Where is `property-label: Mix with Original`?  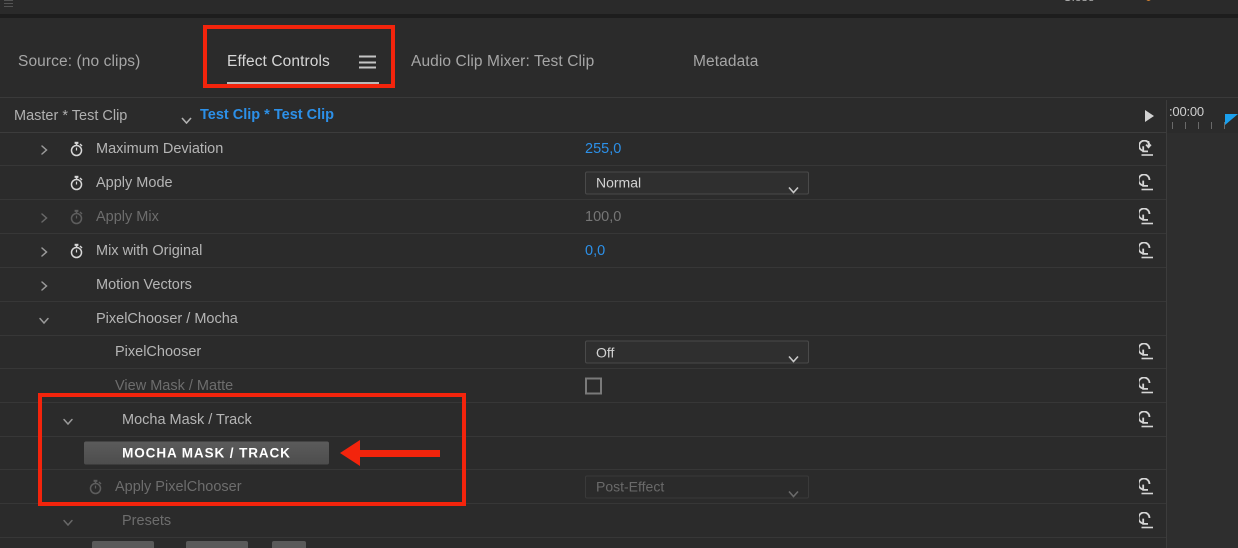
property-label: Mix with Original is located at coordinates (149, 250).